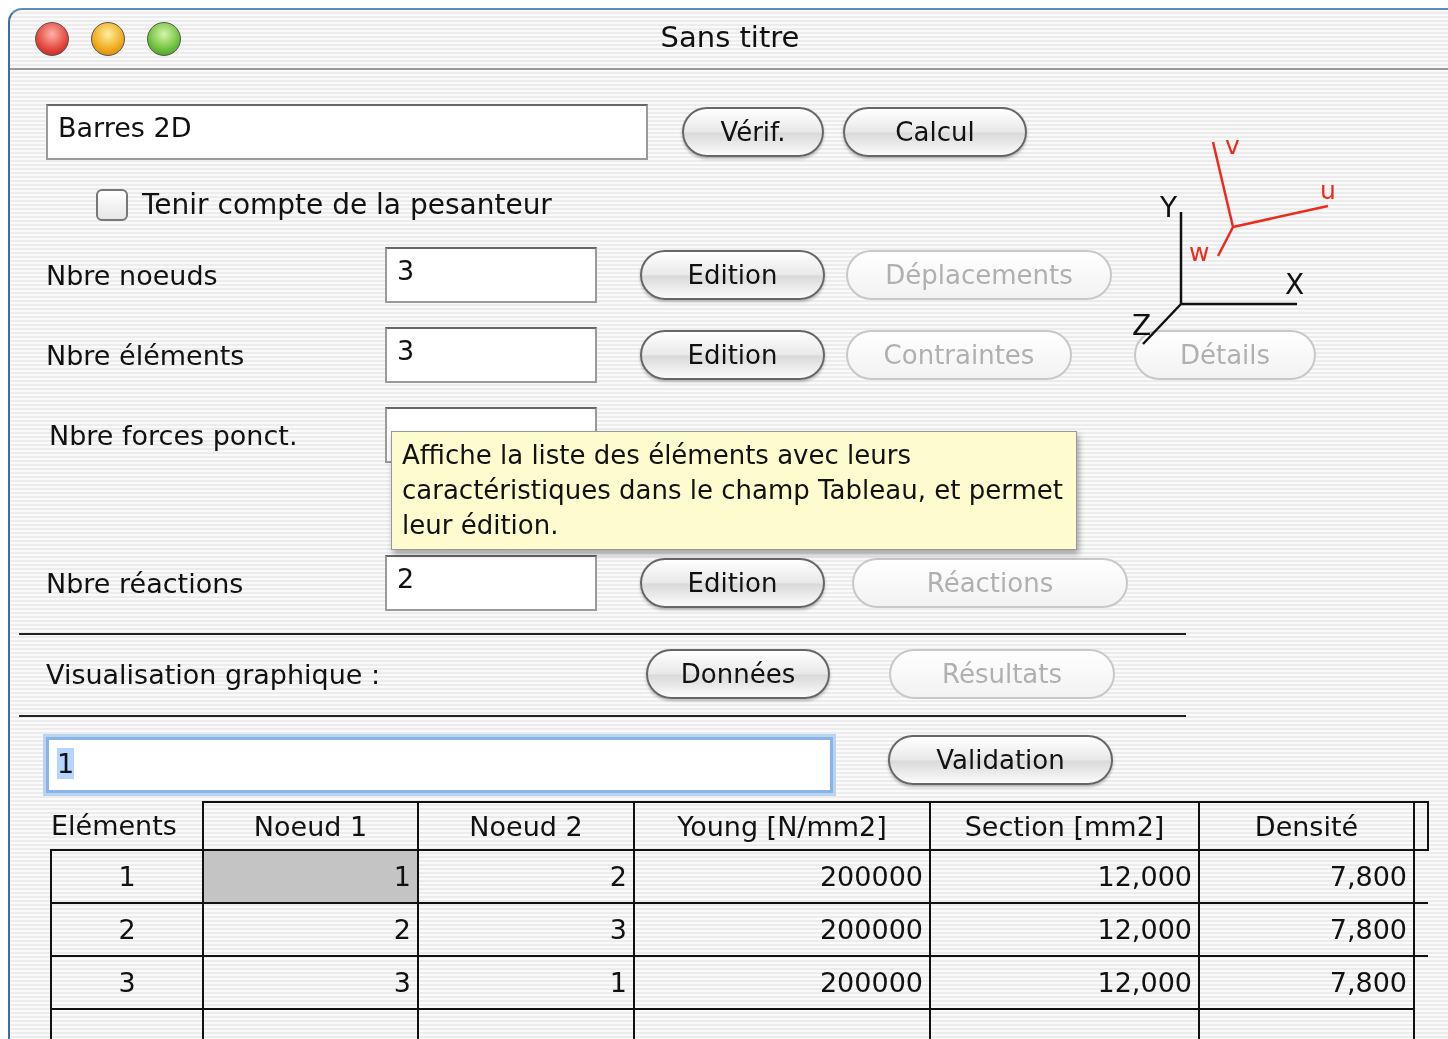  What do you see at coordinates (1169, 207) in the screenshot?
I see `axis-label: Y` at bounding box center [1169, 207].